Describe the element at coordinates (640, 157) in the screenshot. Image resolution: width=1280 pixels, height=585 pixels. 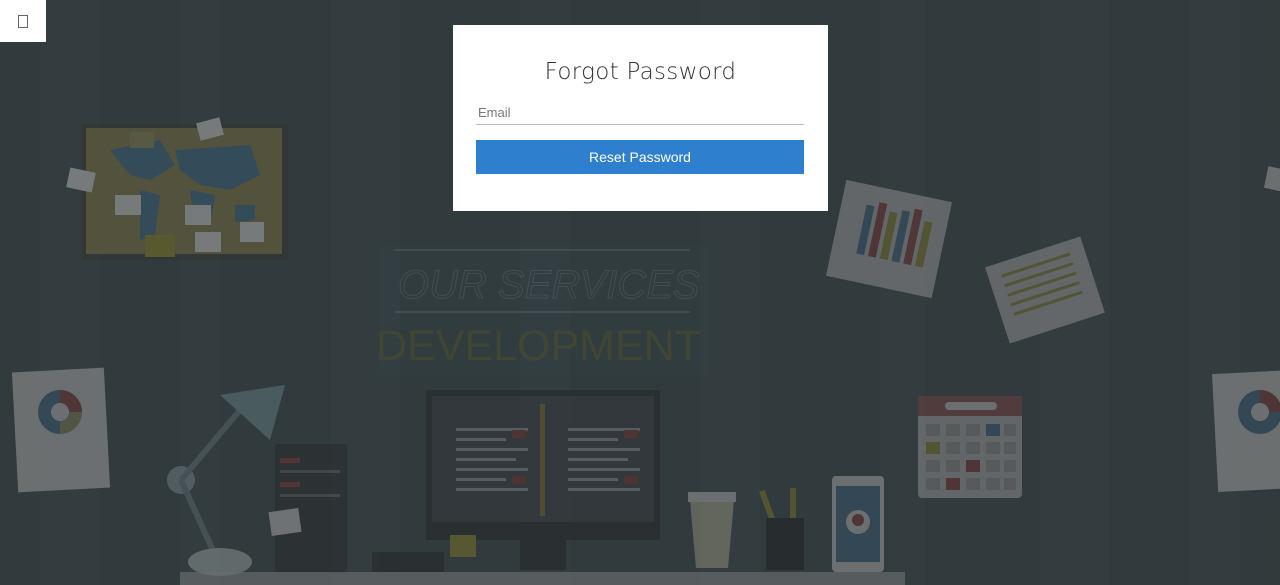
I see `reset-password-button: Reset Password` at that location.